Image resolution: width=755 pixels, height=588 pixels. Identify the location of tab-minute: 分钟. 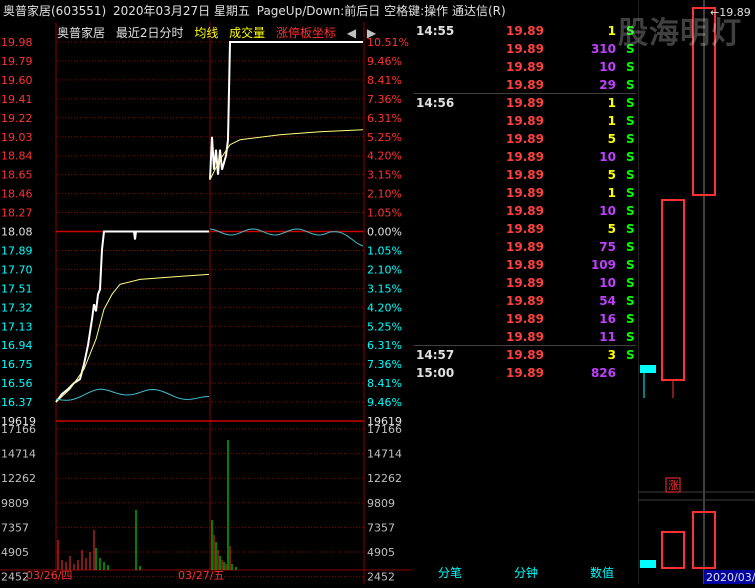
(526, 573).